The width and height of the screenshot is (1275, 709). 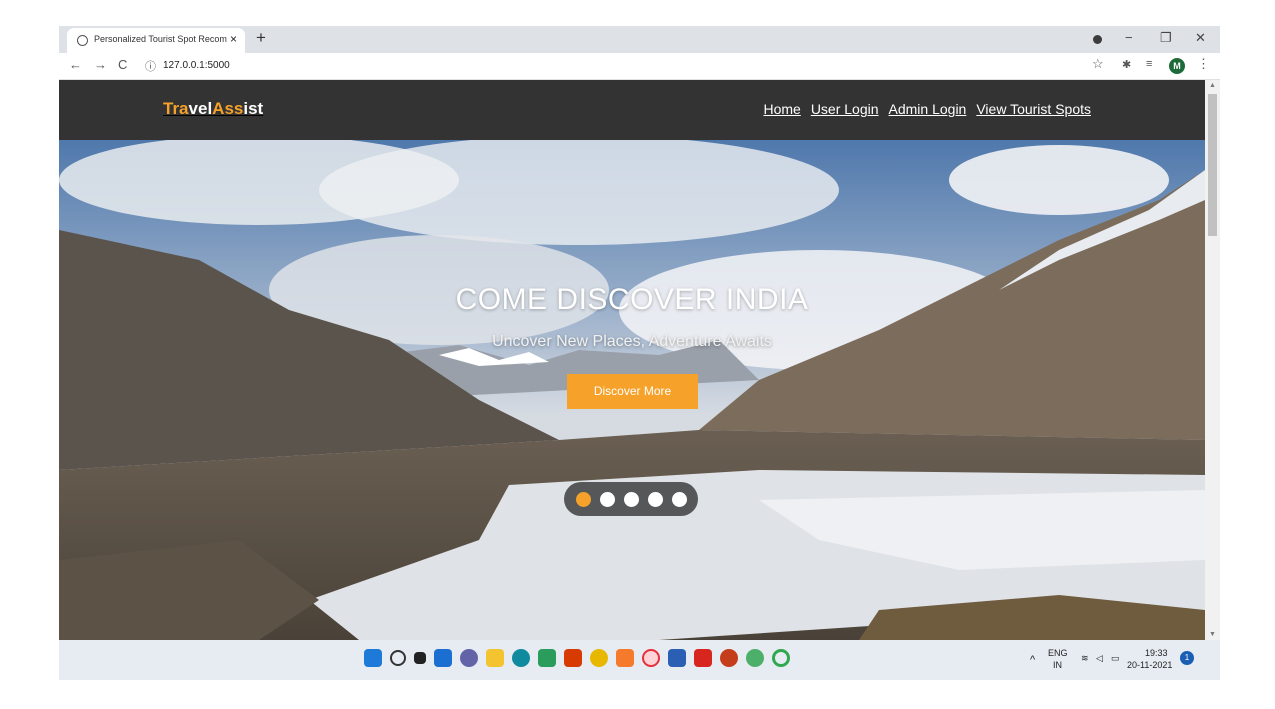 I want to click on carousel-indicators, so click(x=631, y=499).